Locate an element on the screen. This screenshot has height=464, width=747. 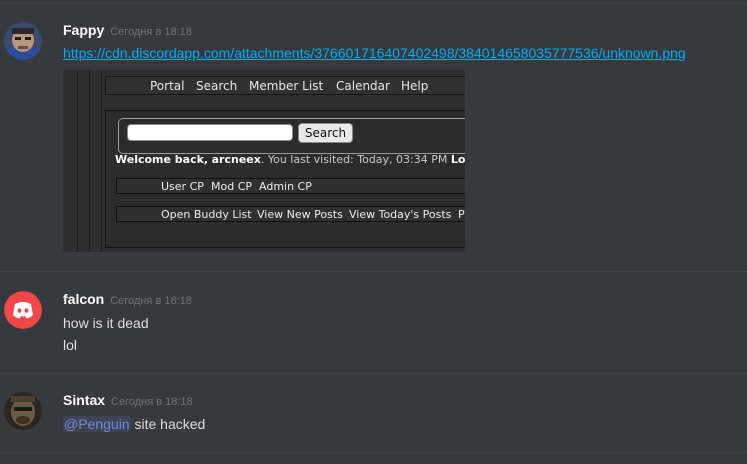
username: Sintax is located at coordinates (84, 400).